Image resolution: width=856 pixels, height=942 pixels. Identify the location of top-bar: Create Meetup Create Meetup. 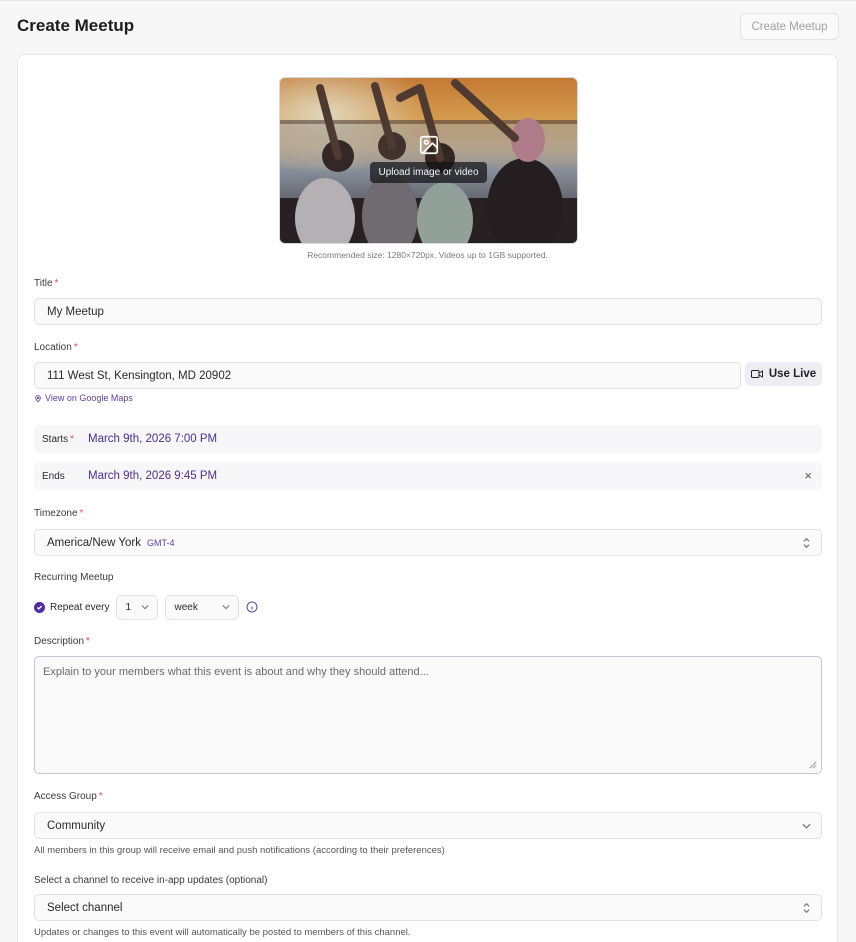
(428, 27).